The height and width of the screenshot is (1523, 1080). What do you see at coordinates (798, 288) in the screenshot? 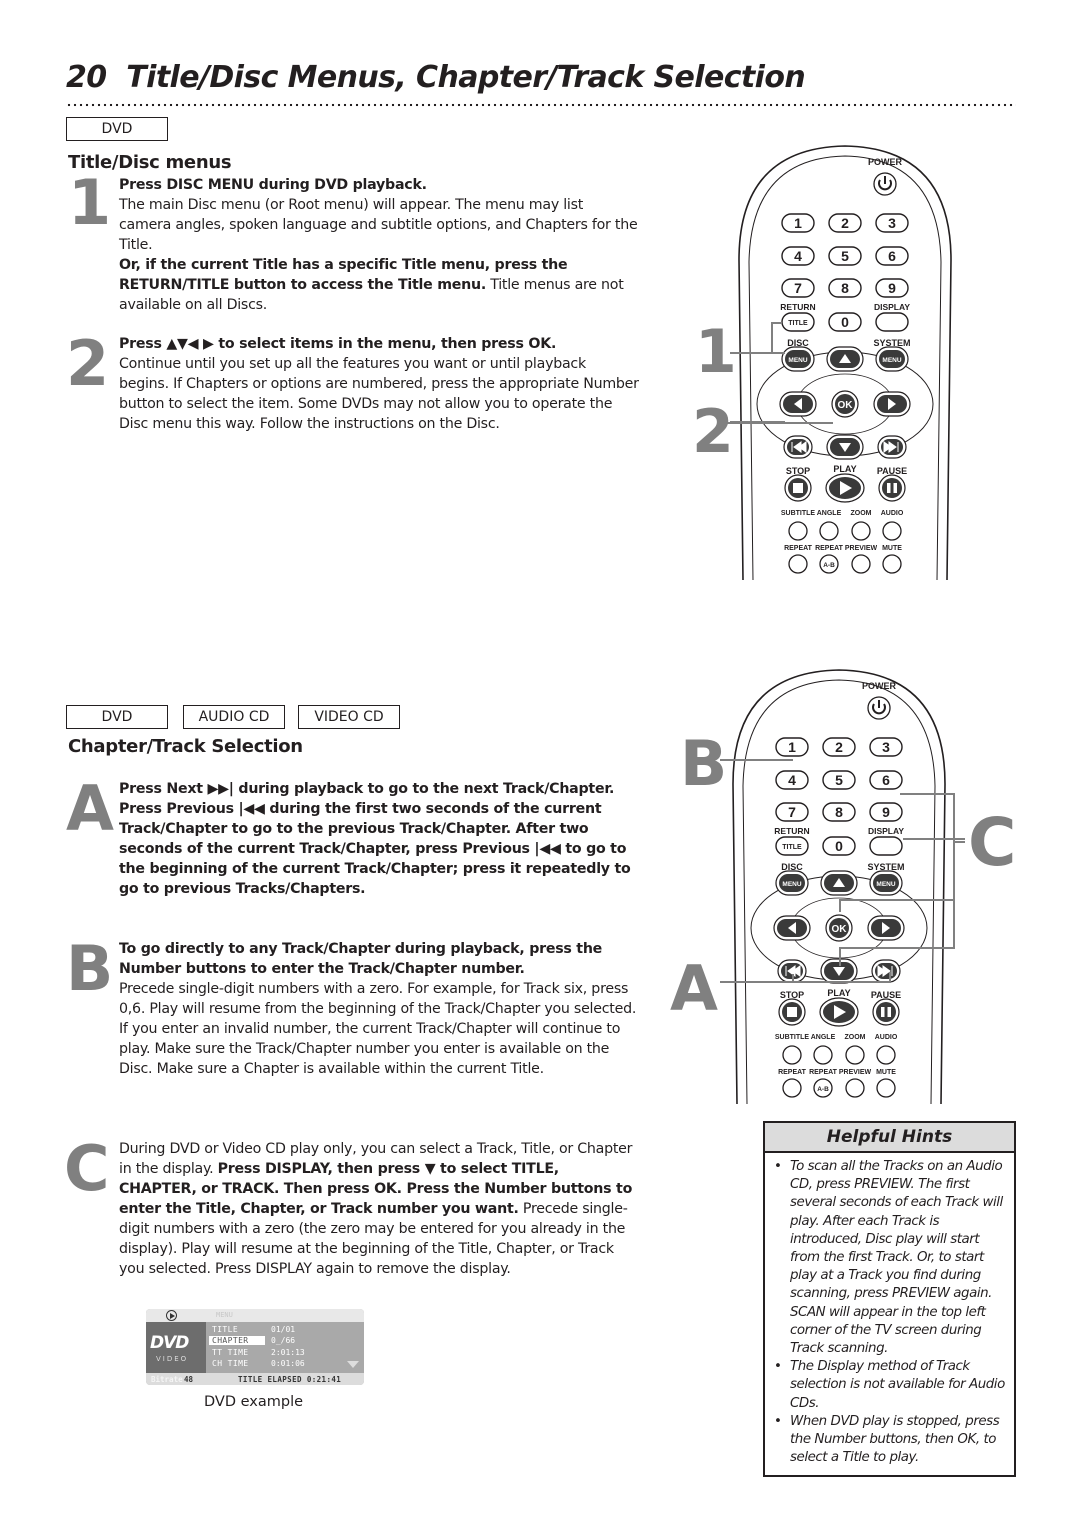
I see `digit-label: 7` at bounding box center [798, 288].